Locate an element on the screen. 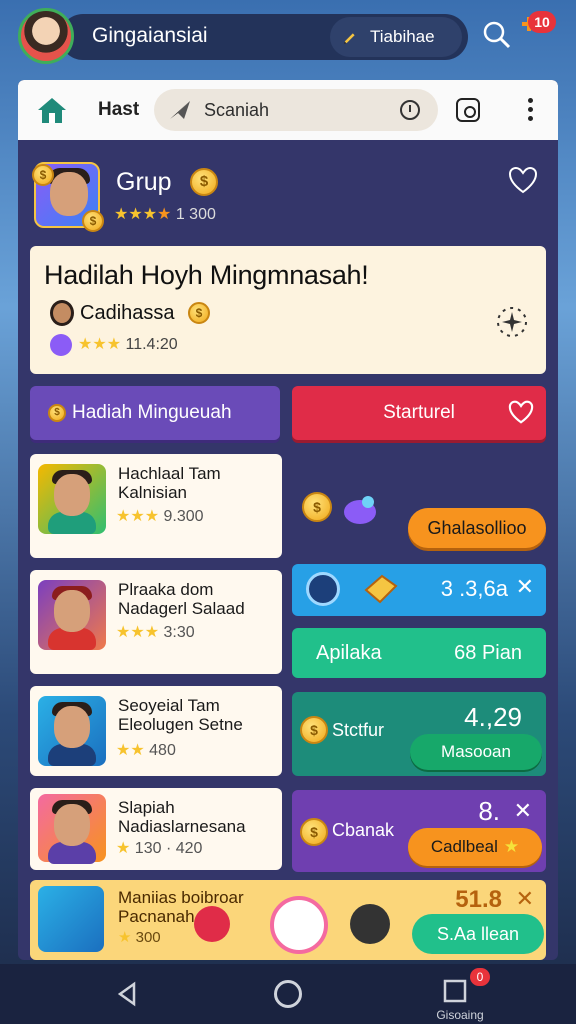 This screenshot has height=1024, width=576. green-right-label: 68 Pian is located at coordinates (488, 653).